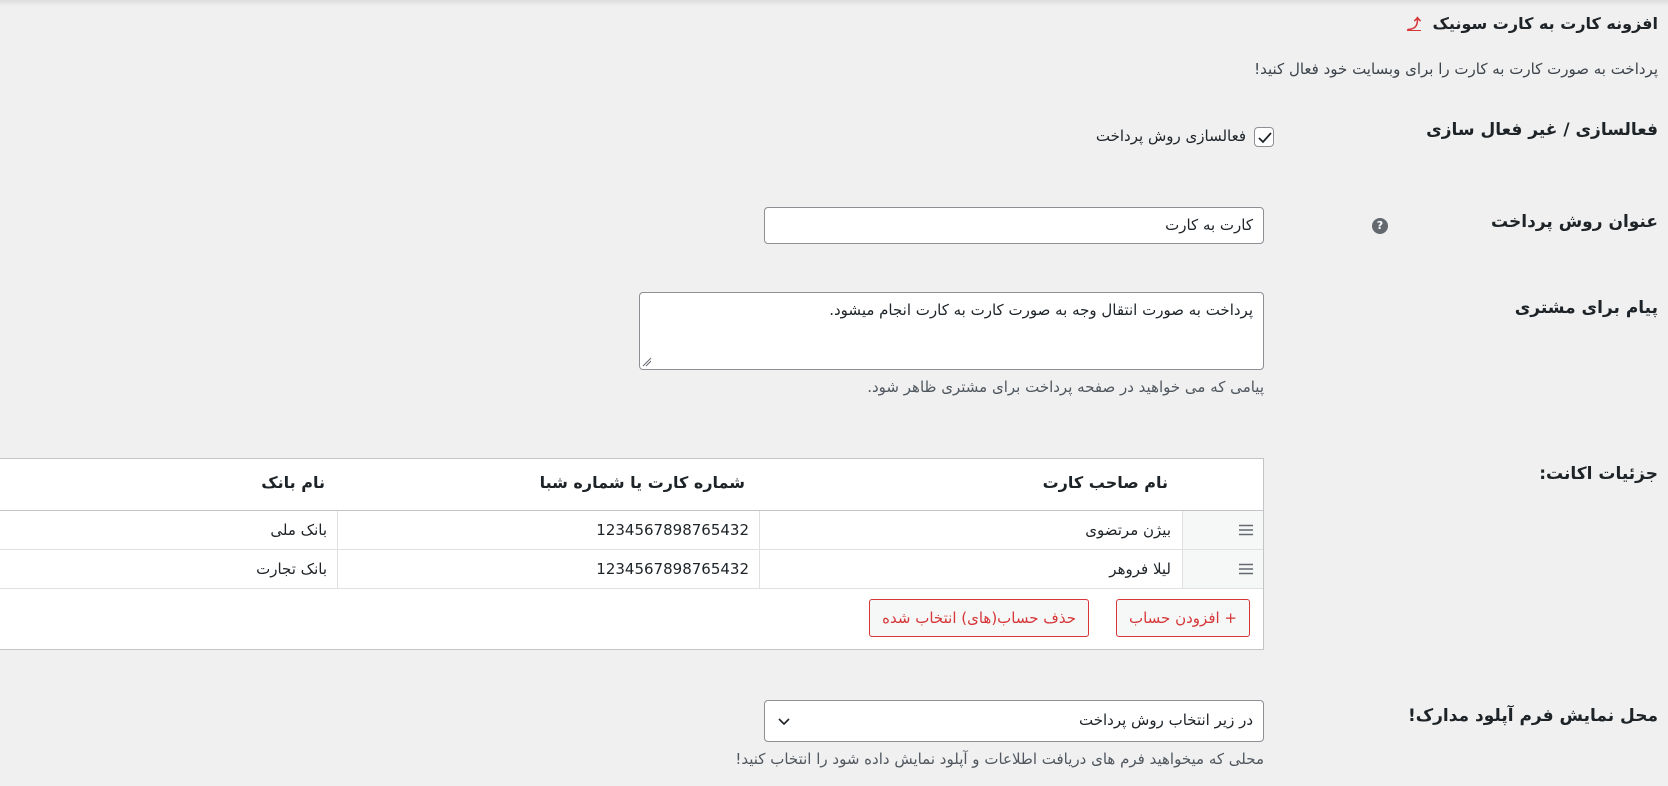  I want to click on bank-cell: بانک ملی, so click(298, 530).